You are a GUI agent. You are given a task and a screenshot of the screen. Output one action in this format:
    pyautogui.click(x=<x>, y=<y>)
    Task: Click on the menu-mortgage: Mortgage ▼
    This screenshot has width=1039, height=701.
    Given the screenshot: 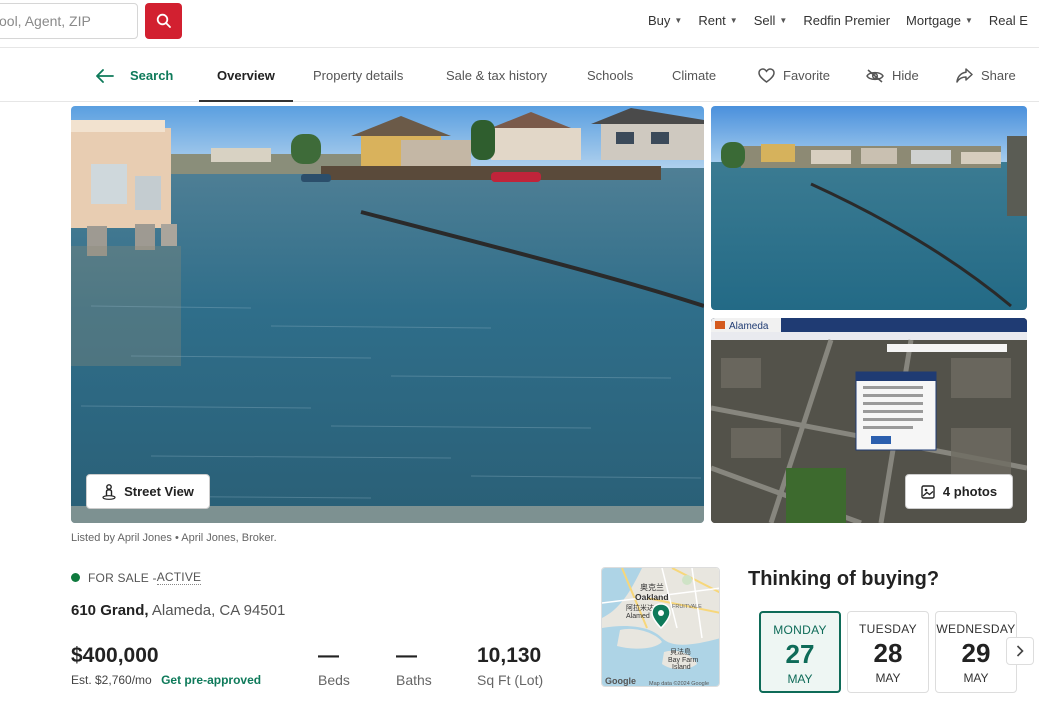 What is the action you would take?
    pyautogui.click(x=939, y=20)
    